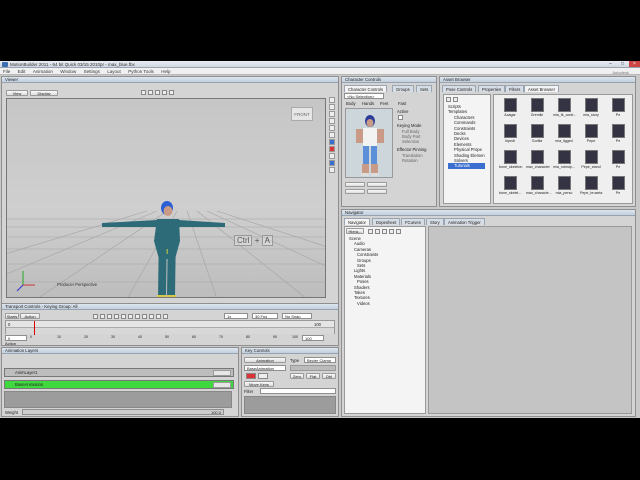 Image resolution: width=640 pixels, height=480 pixels. What do you see at coordinates (610, 64) in the screenshot?
I see `minimize-button: –` at bounding box center [610, 64].